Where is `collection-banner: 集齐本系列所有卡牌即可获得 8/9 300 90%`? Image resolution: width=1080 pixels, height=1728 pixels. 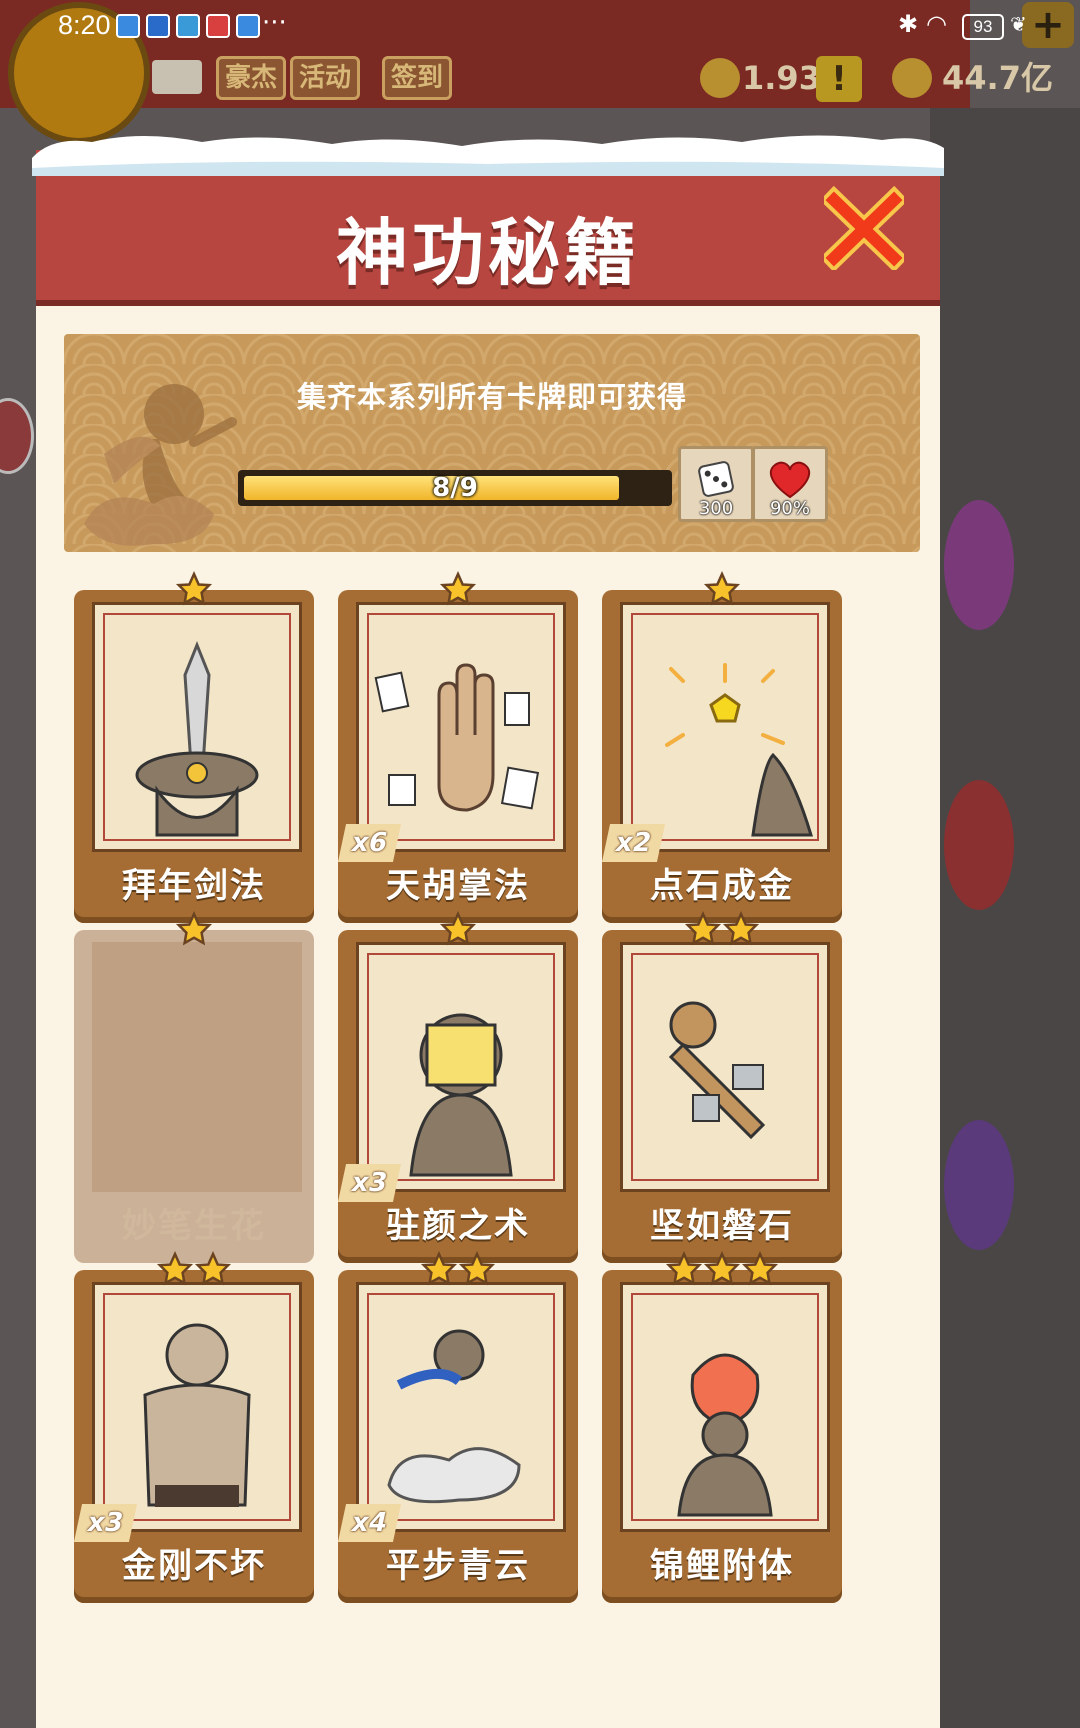 collection-banner: 集齐本系列所有卡牌即可获得 8/9 300 90% is located at coordinates (492, 443).